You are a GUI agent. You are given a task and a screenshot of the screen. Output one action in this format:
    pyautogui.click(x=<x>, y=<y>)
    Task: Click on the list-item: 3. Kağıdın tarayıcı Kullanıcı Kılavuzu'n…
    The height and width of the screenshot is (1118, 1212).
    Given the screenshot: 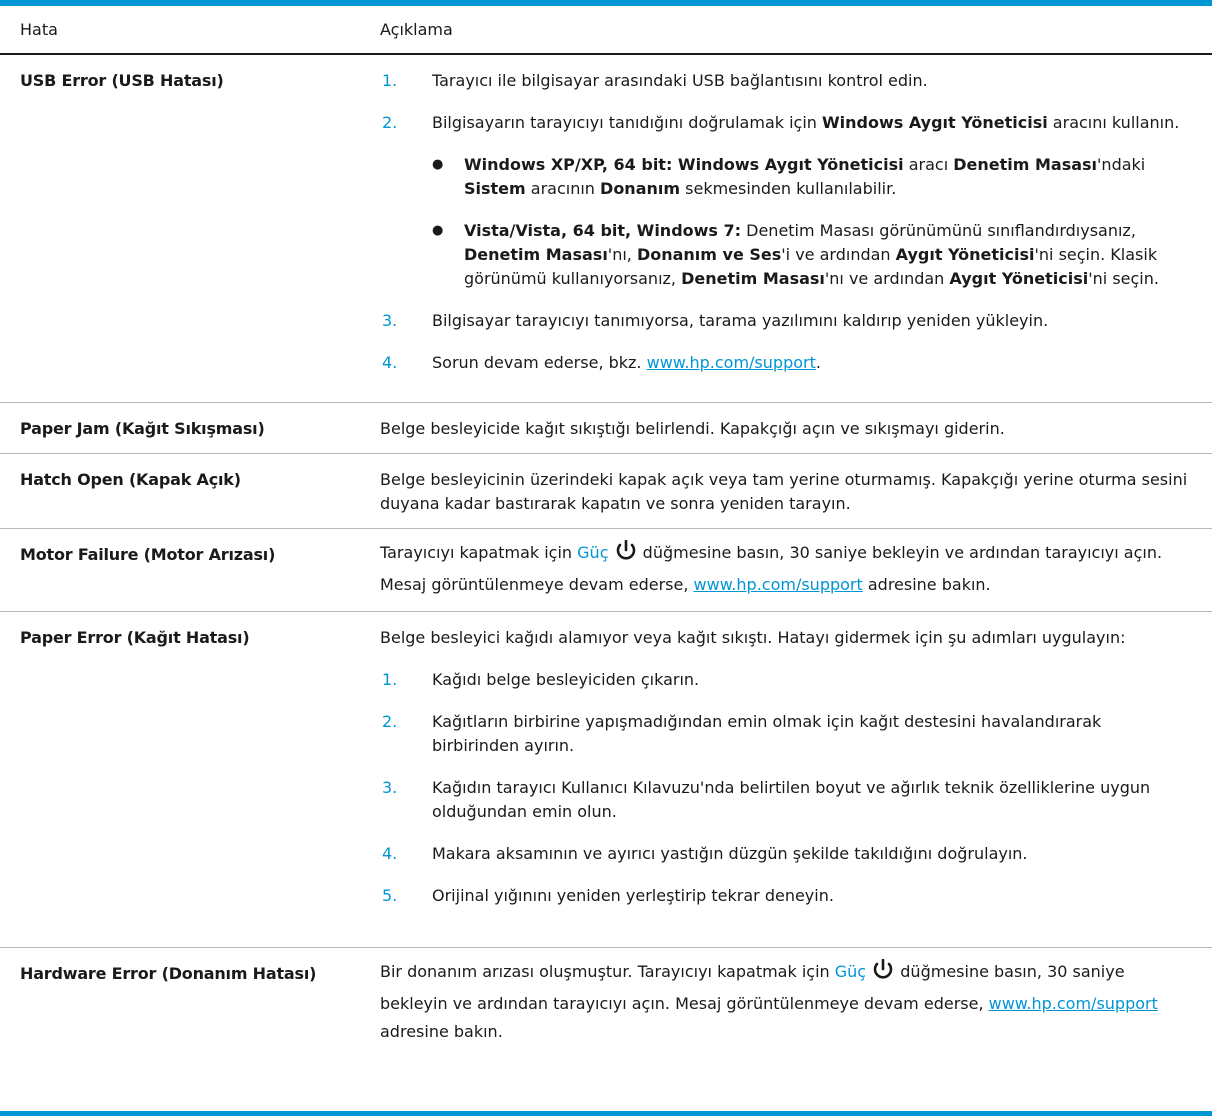 What is the action you would take?
    pyautogui.click(x=786, y=800)
    